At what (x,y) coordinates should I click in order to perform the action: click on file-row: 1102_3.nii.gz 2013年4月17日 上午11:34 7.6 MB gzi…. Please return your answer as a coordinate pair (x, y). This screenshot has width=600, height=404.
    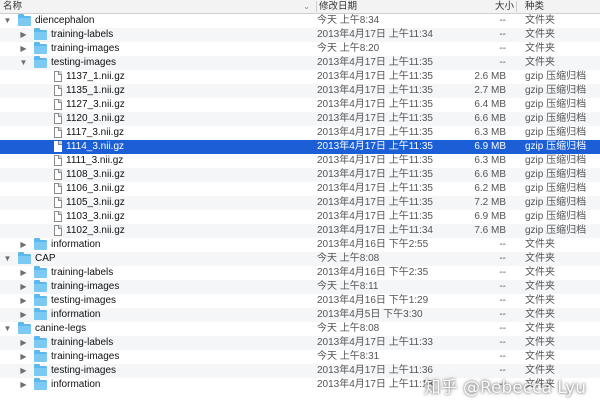
    Looking at the image, I should click on (300, 231).